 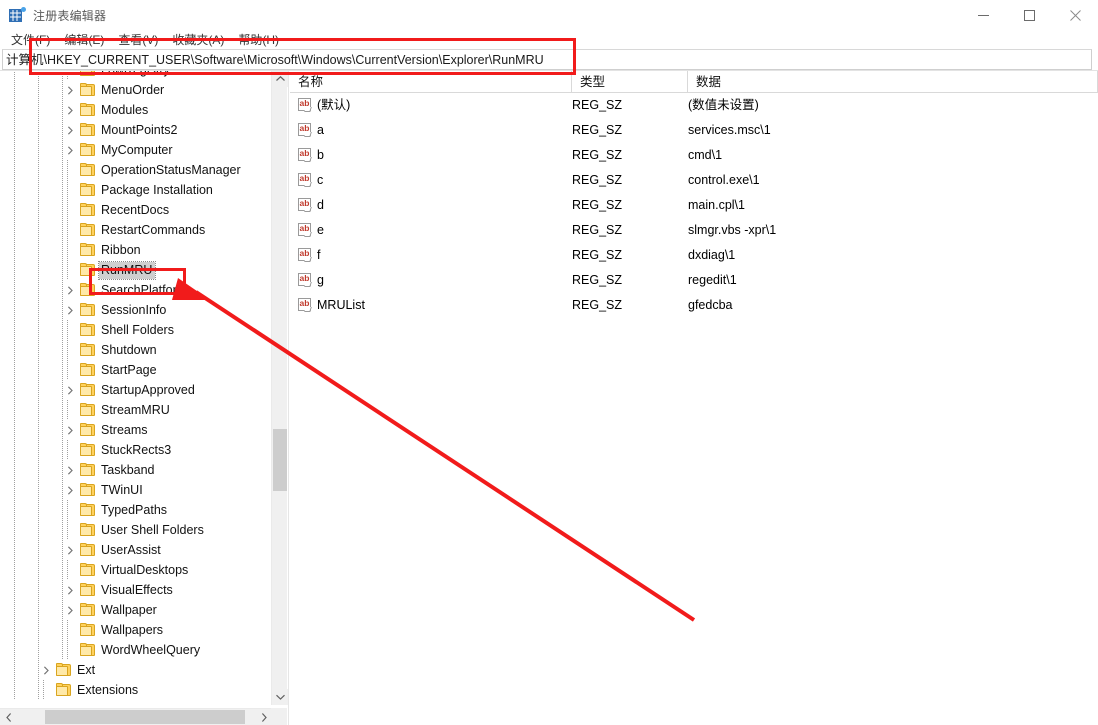 I want to click on minimize-button, so click(x=983, y=15).